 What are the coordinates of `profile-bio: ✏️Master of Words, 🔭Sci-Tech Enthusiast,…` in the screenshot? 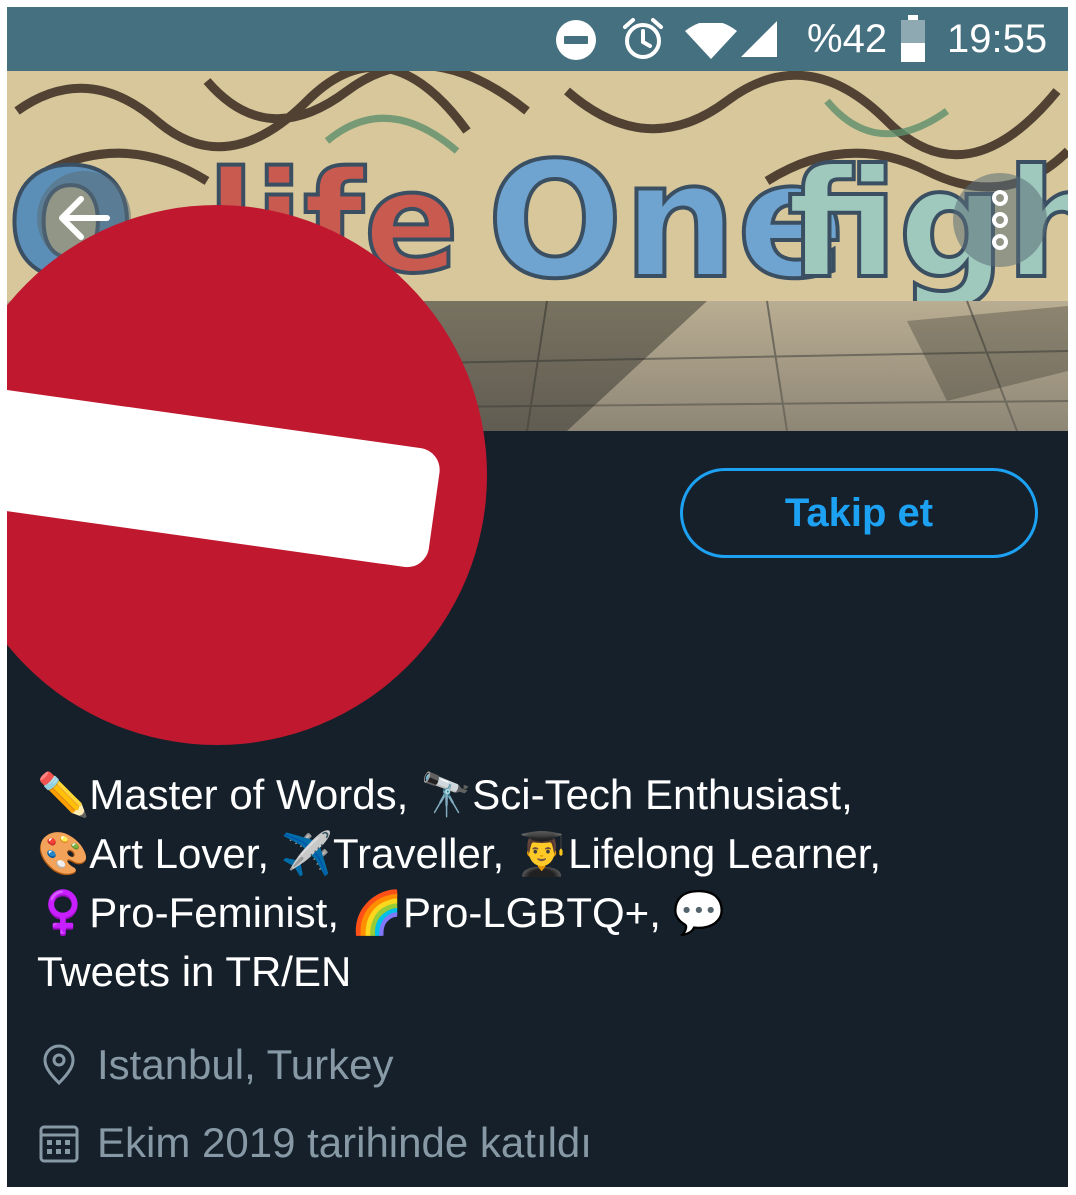 It's located at (459, 883).